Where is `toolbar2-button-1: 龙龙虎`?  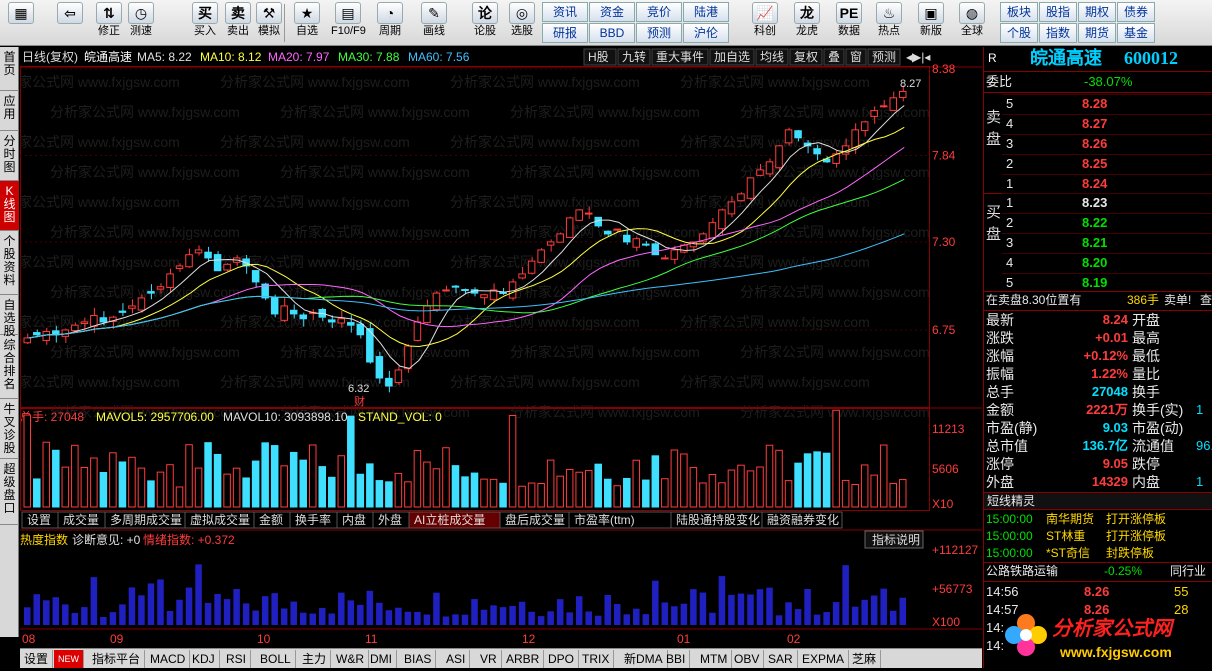
toolbar2-button-1: 龙龙虎 is located at coordinates (807, 23).